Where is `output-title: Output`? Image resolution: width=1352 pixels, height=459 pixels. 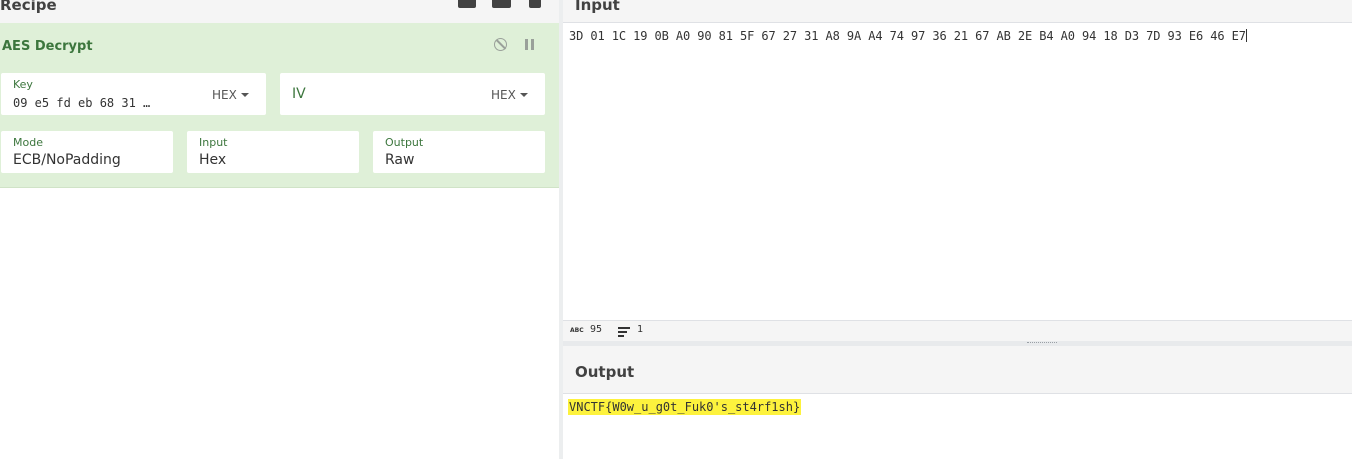
output-title: Output is located at coordinates (605, 372).